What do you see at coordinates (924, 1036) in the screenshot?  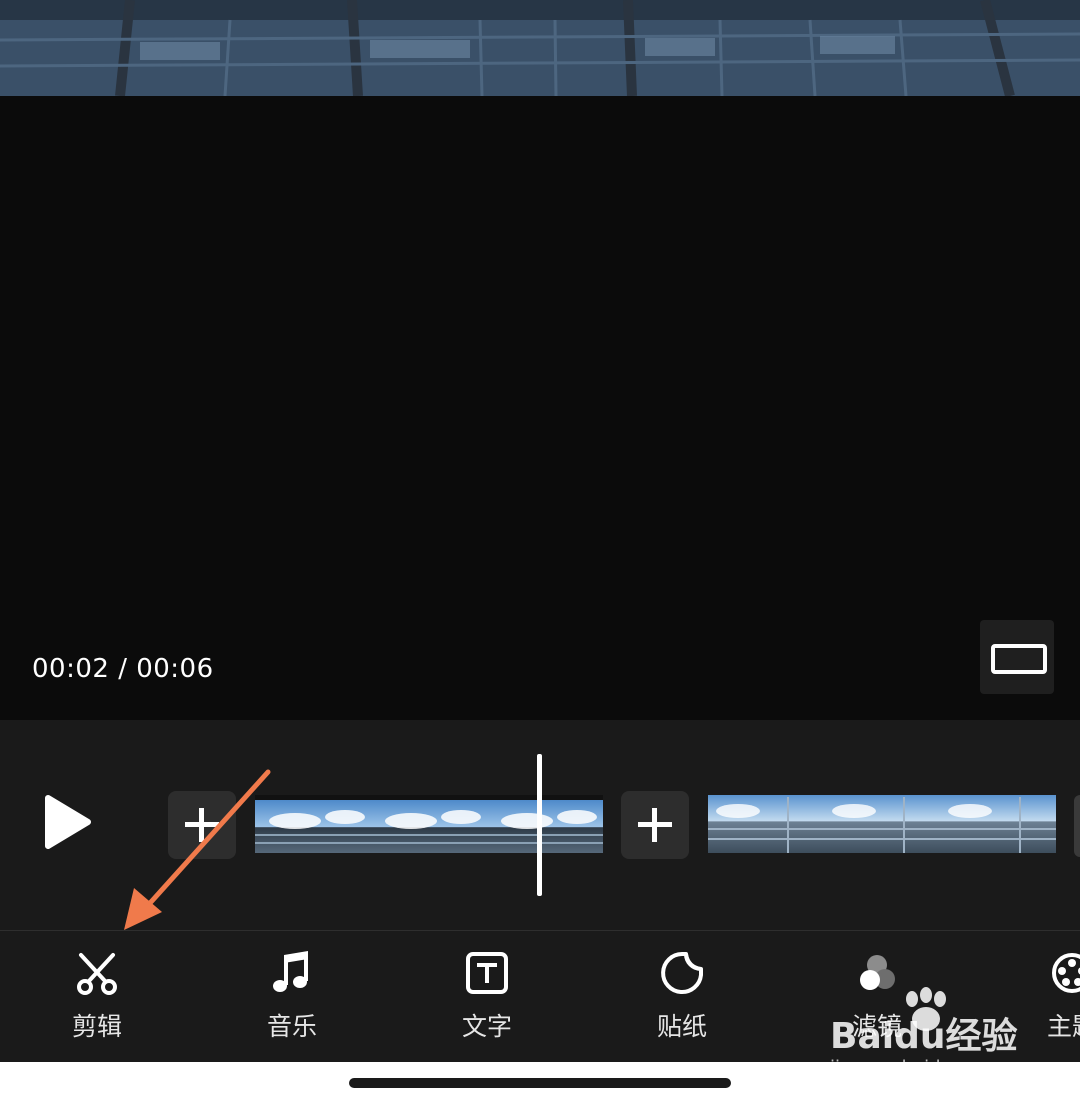 I see `watermark-brand: Baidu经验` at bounding box center [924, 1036].